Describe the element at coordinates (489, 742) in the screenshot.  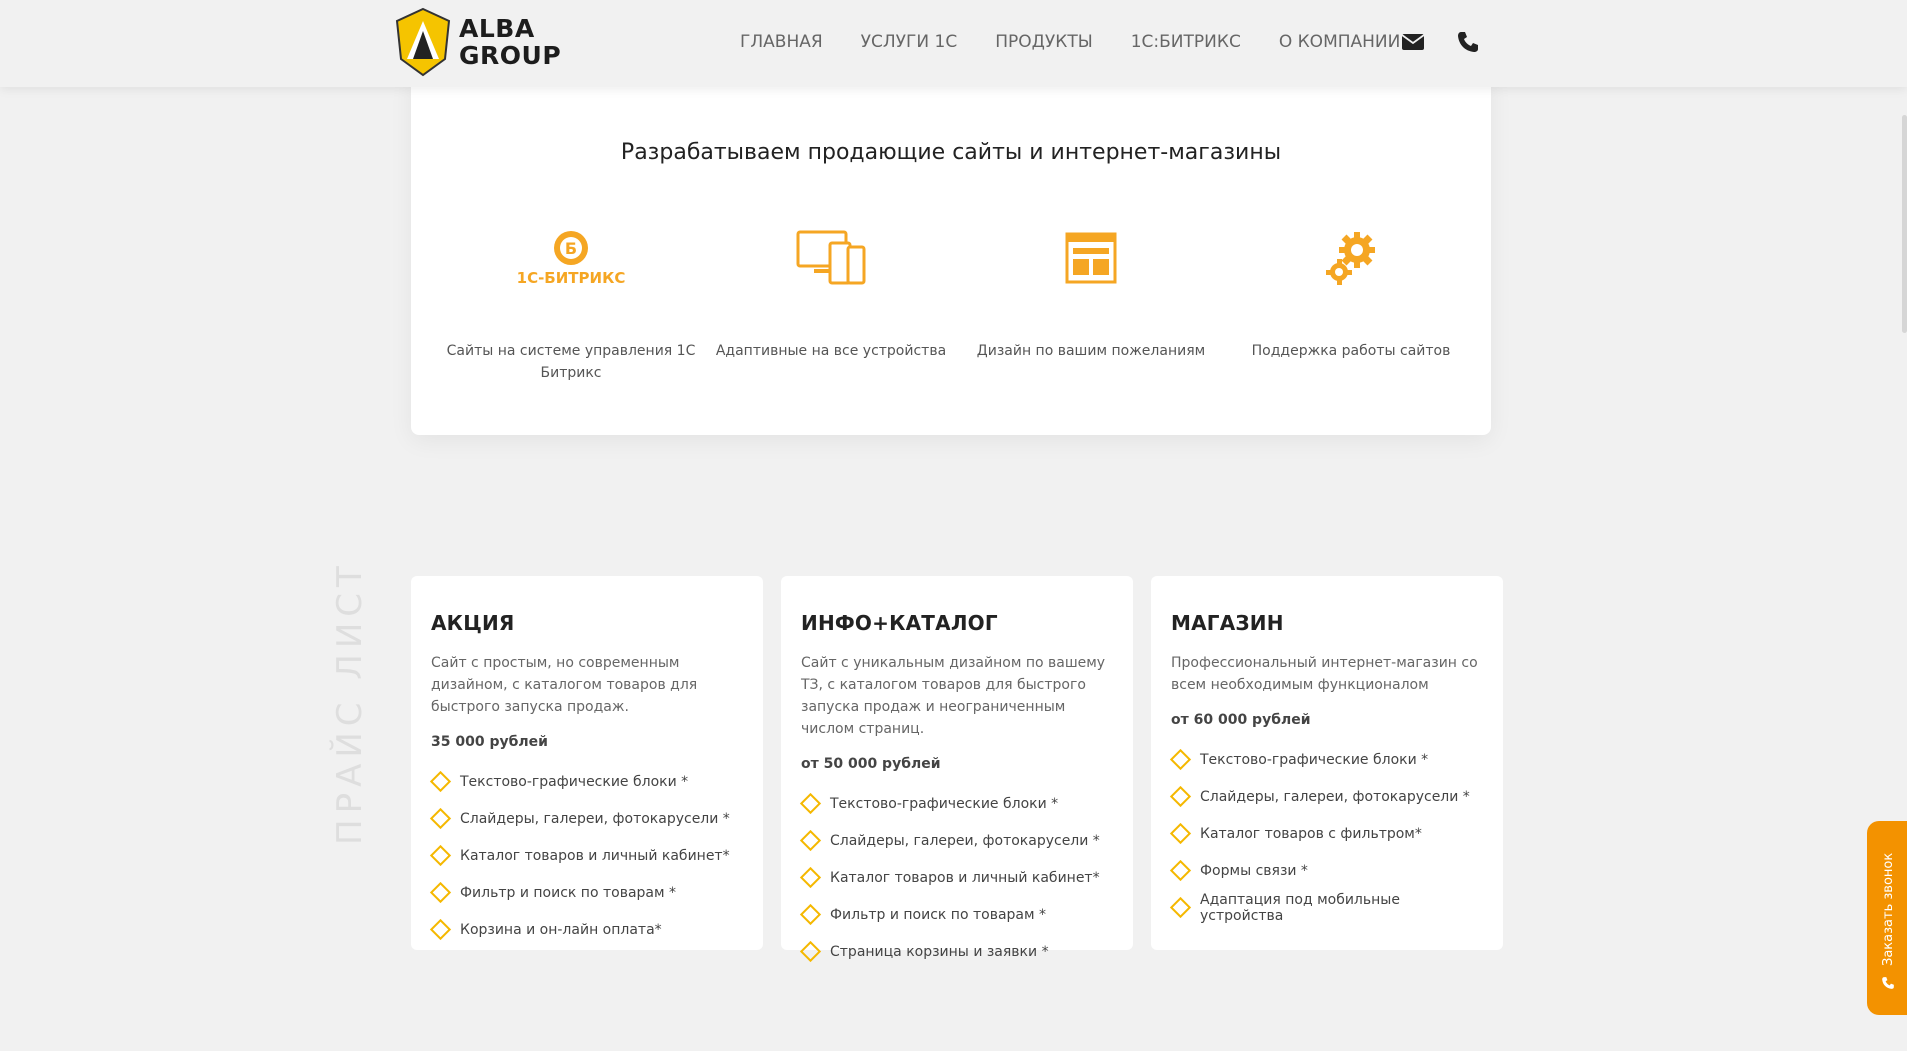
I see `price-card-price: 35 000 рублей` at that location.